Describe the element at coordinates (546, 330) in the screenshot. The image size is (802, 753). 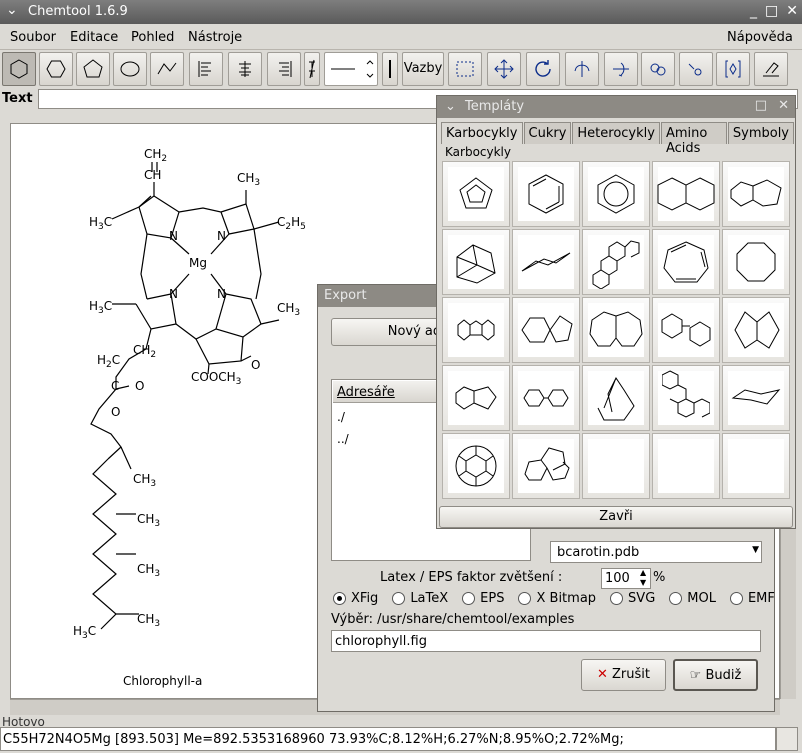
I see `template-spiro` at that location.